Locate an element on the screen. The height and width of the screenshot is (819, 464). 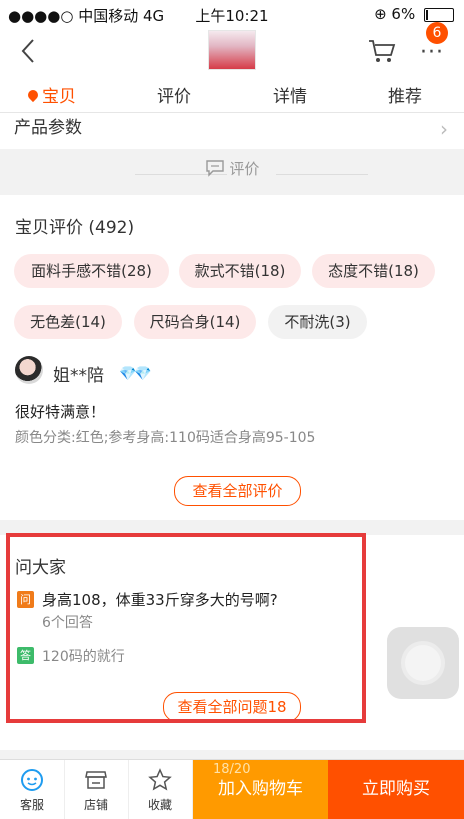
review-spec: 颜色分类:红色;参考身高:110码适合身高95-105 is located at coordinates (165, 438).